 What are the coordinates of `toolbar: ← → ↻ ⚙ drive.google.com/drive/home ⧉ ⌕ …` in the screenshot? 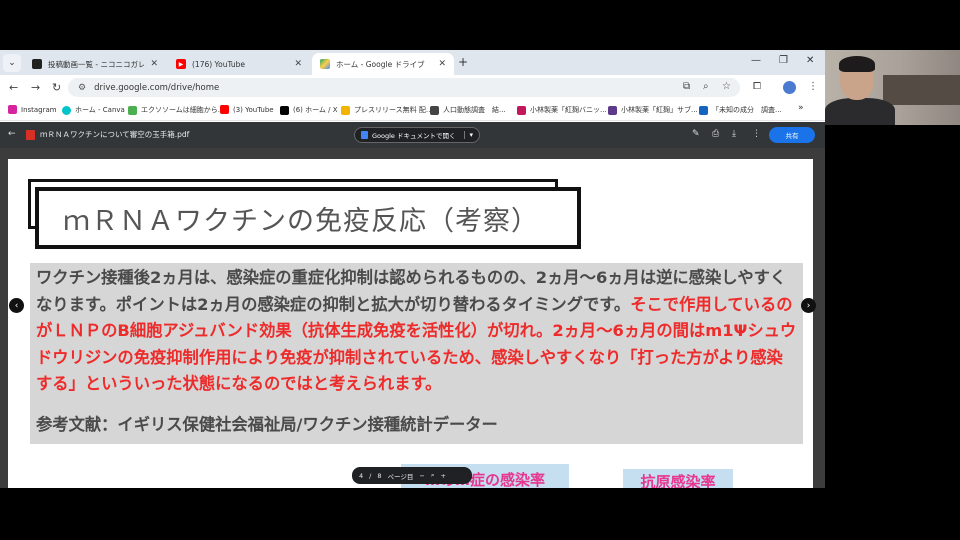 It's located at (412, 87).